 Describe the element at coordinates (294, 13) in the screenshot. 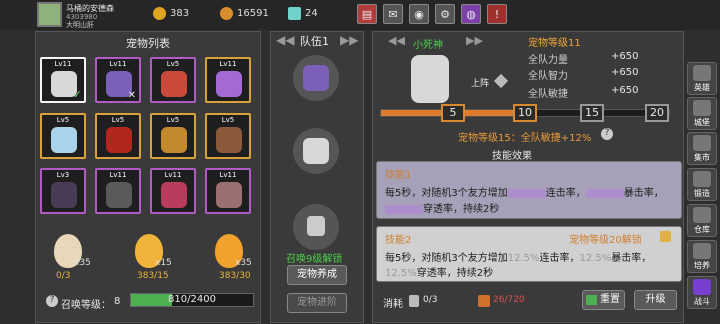

I see `diamond-icon` at that location.